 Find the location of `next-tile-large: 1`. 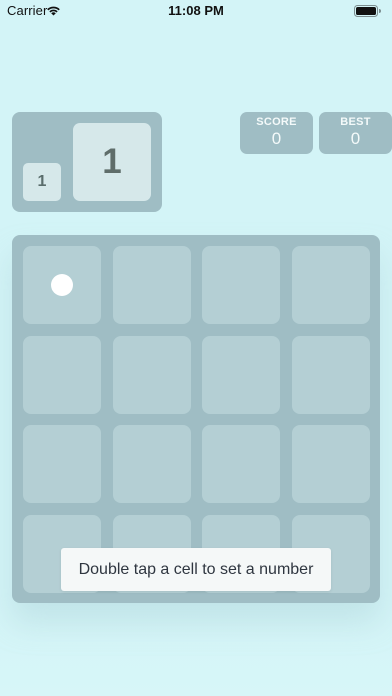

next-tile-large: 1 is located at coordinates (112, 162).